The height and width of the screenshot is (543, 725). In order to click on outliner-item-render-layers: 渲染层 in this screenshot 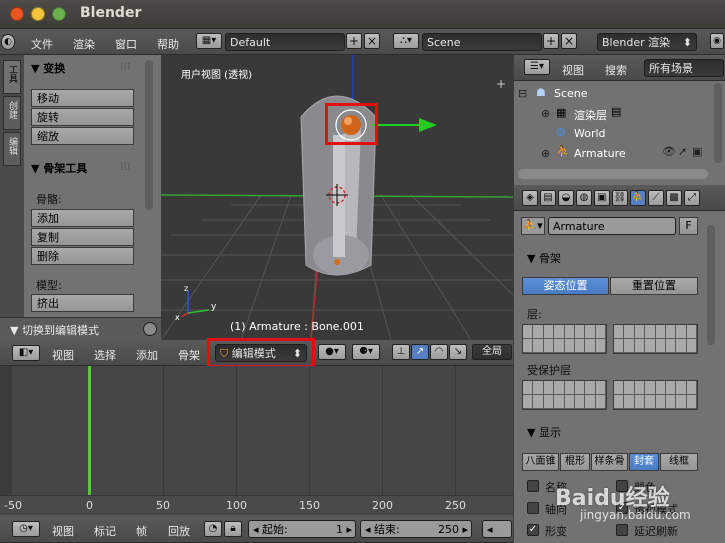, I will do `click(590, 115)`.